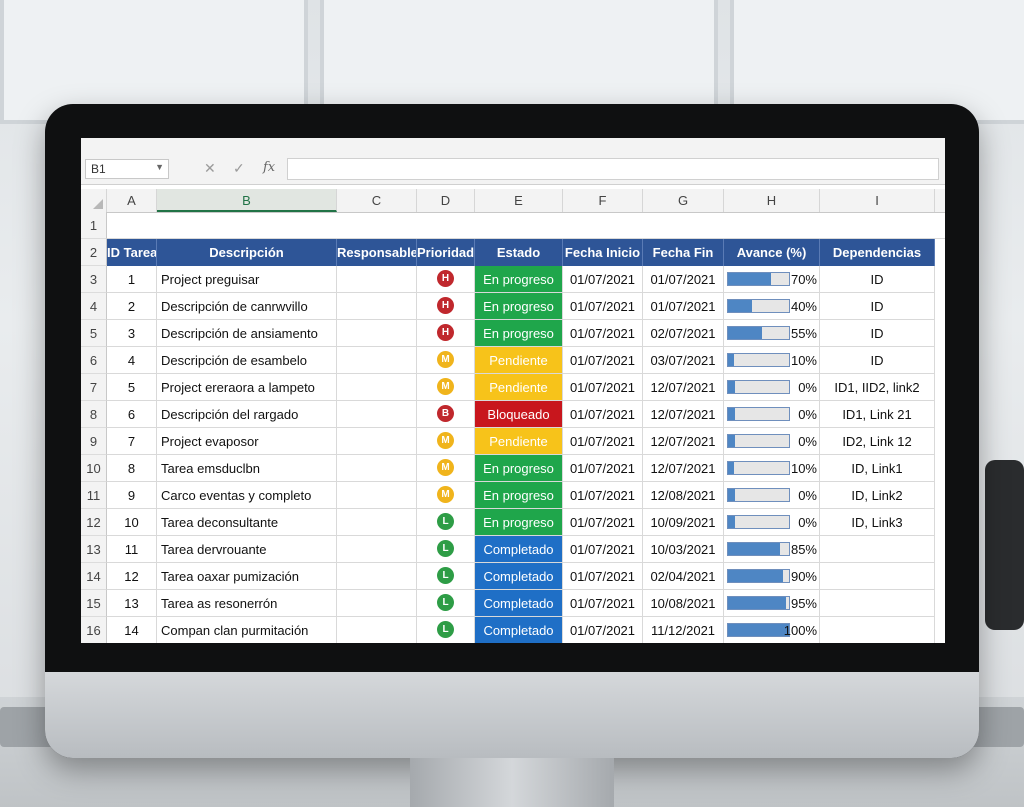  I want to click on cell-id-tarea: 2, so click(132, 306).